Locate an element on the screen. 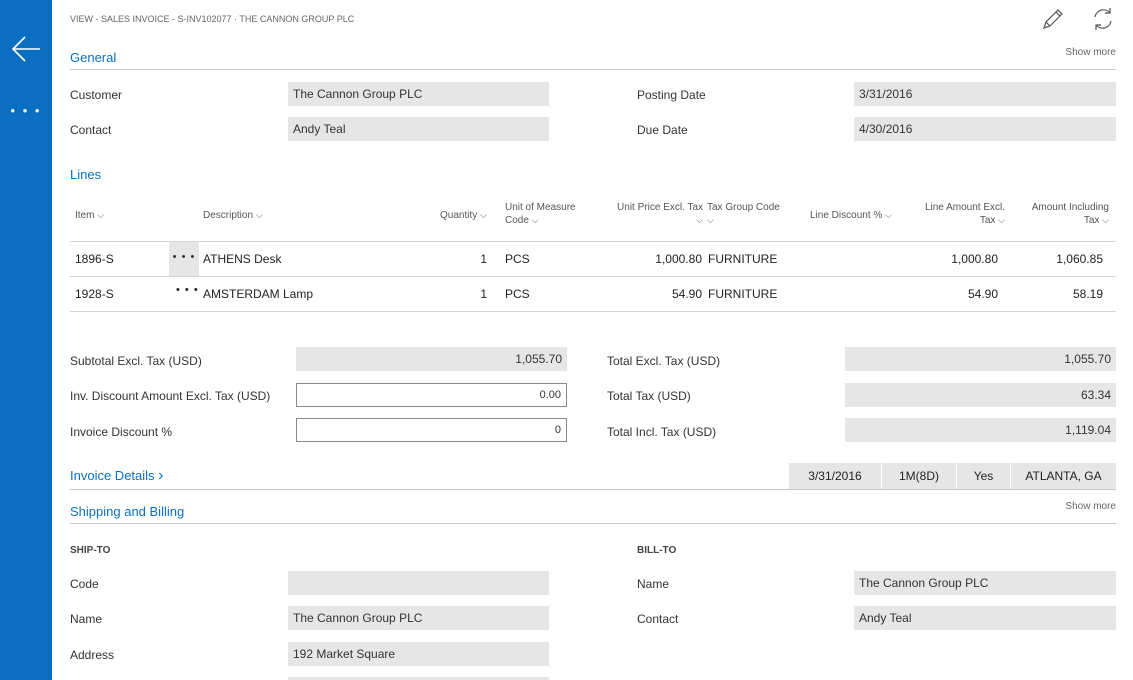 The height and width of the screenshot is (680, 1133). customer-field: The Cannon Group PLC is located at coordinates (418, 94).